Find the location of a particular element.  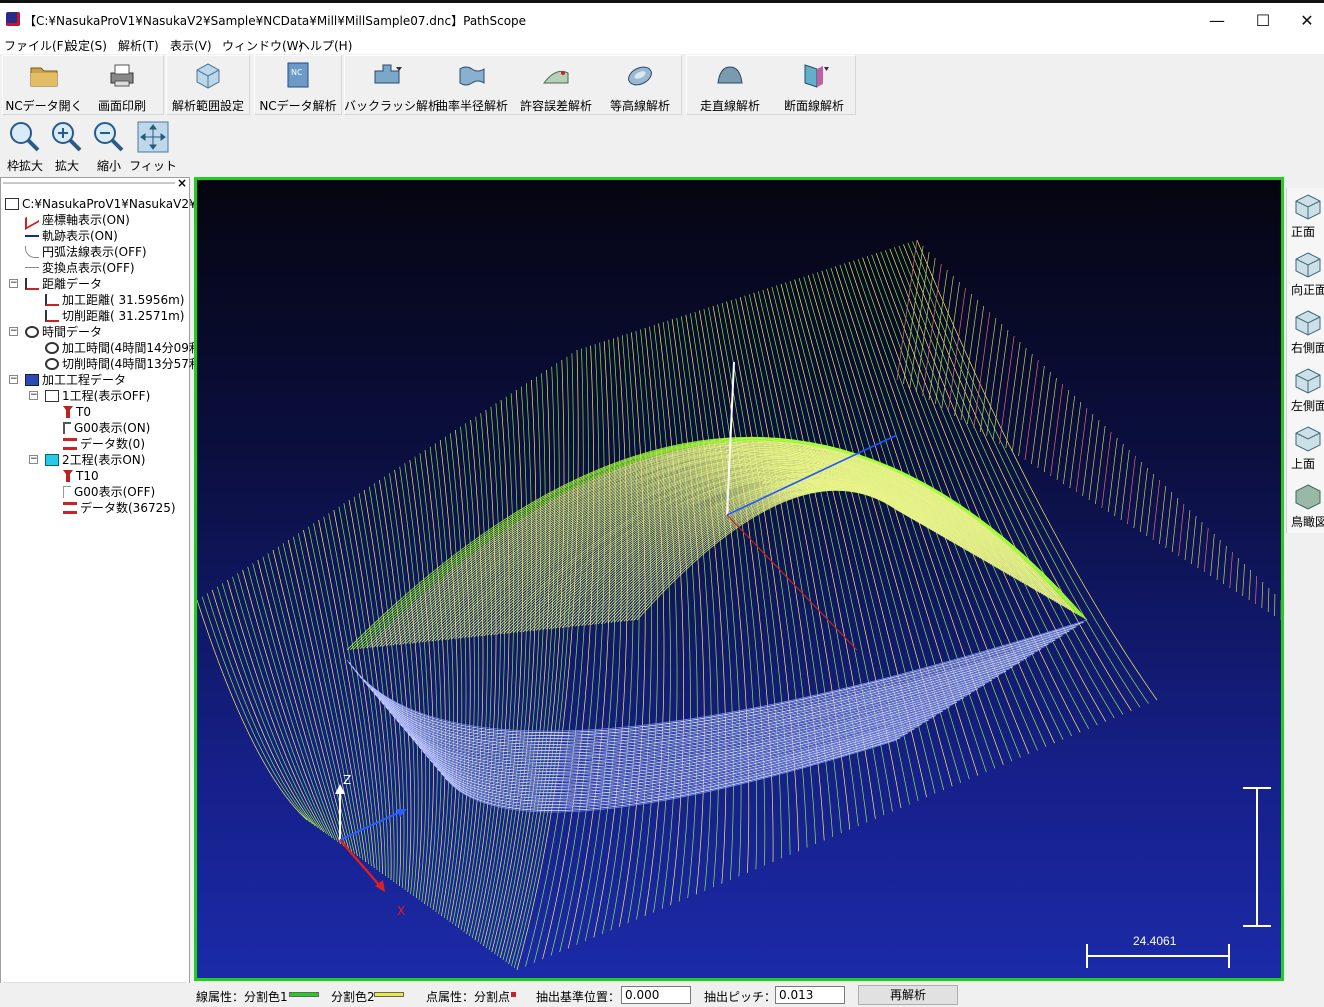

zoom-toolbar: 枠拡大 拡大 縮小 フィット is located at coordinates (88, 145).